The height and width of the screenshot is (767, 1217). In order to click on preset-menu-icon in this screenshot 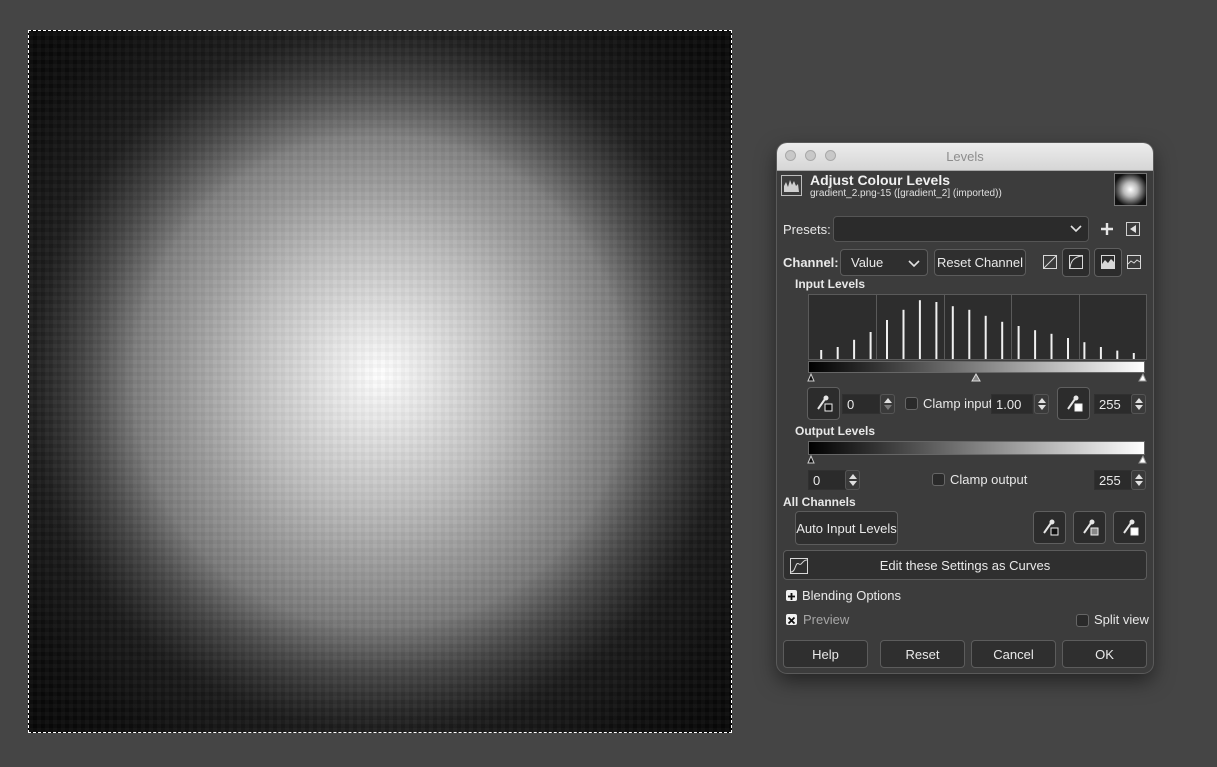, I will do `click(1133, 229)`.